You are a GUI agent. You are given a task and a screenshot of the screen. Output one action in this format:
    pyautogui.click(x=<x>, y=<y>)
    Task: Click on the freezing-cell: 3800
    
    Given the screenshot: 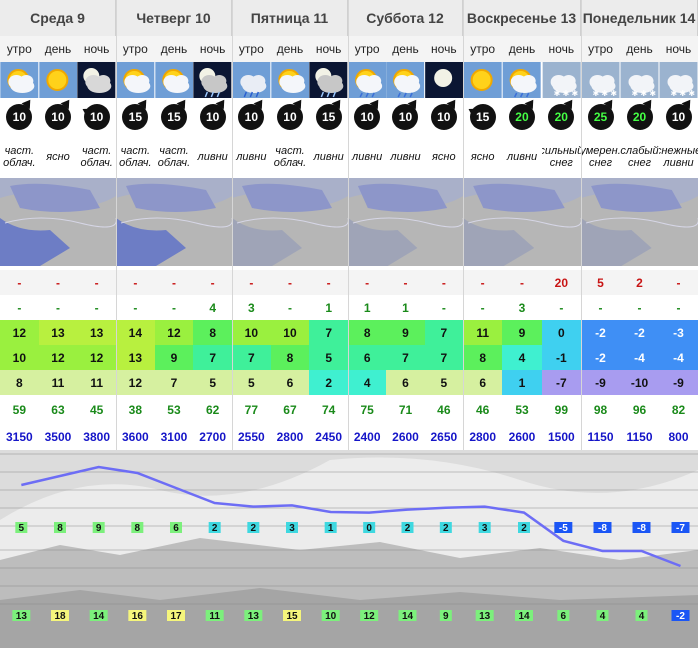 What is the action you would take?
    pyautogui.click(x=96, y=436)
    